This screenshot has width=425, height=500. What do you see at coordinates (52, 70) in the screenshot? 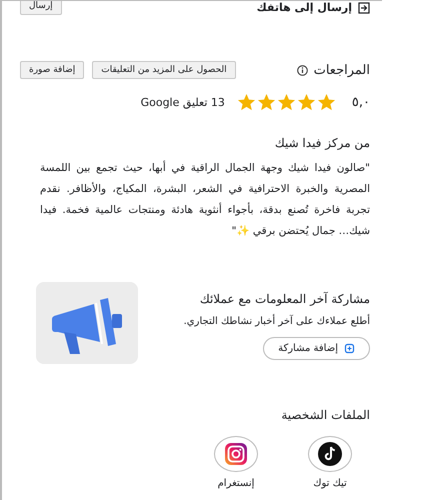
I see `review-action-button: إضافة صورة` at bounding box center [52, 70].